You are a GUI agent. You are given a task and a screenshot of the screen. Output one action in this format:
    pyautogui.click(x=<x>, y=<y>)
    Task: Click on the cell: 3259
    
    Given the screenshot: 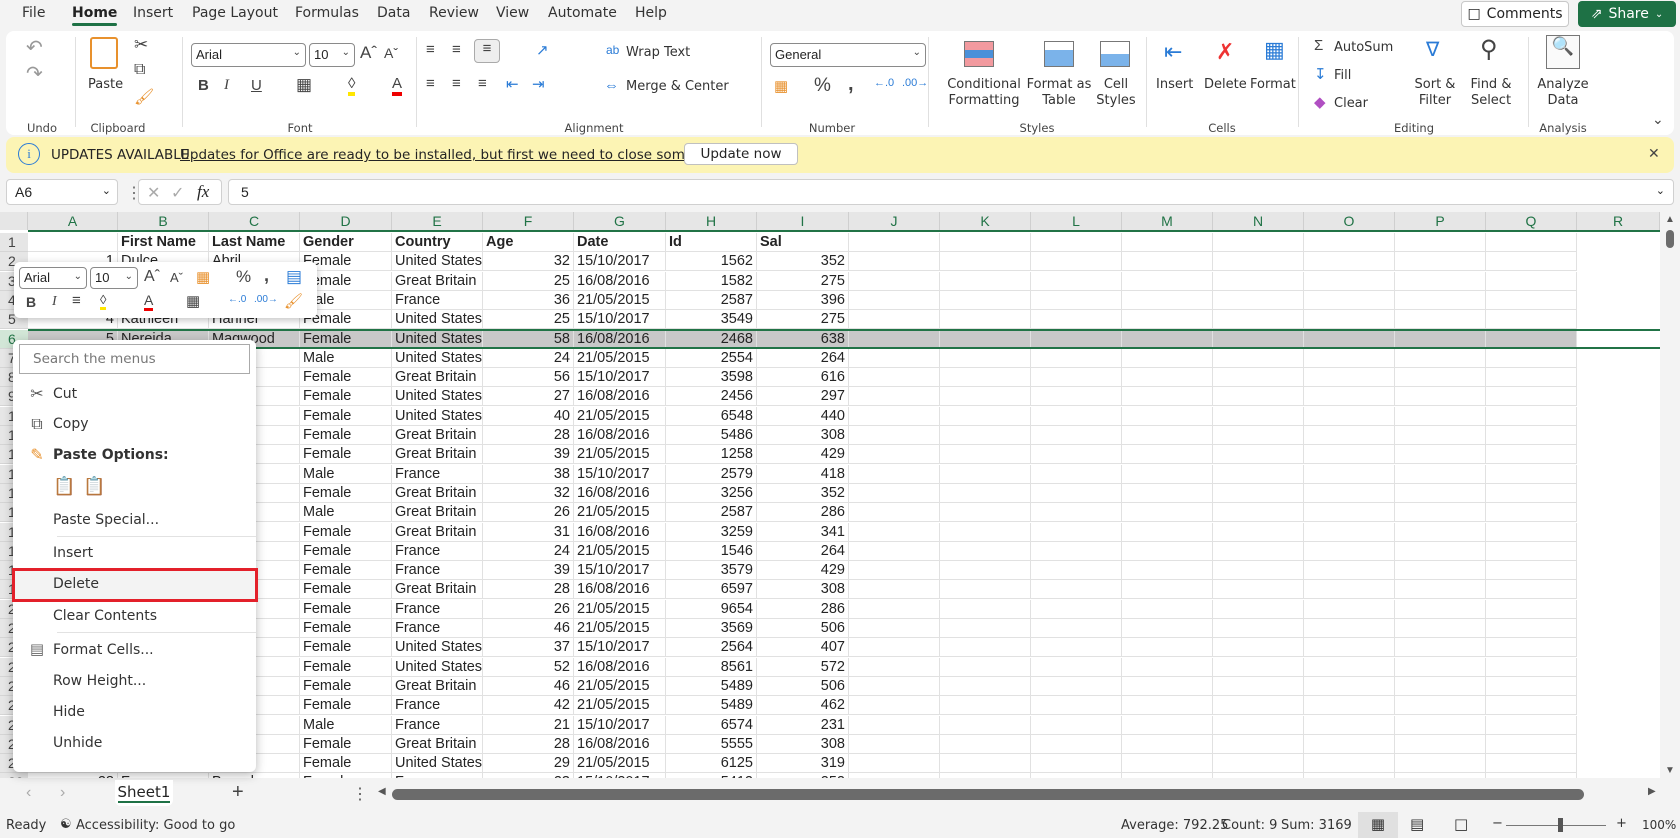 What is the action you would take?
    pyautogui.click(x=711, y=532)
    